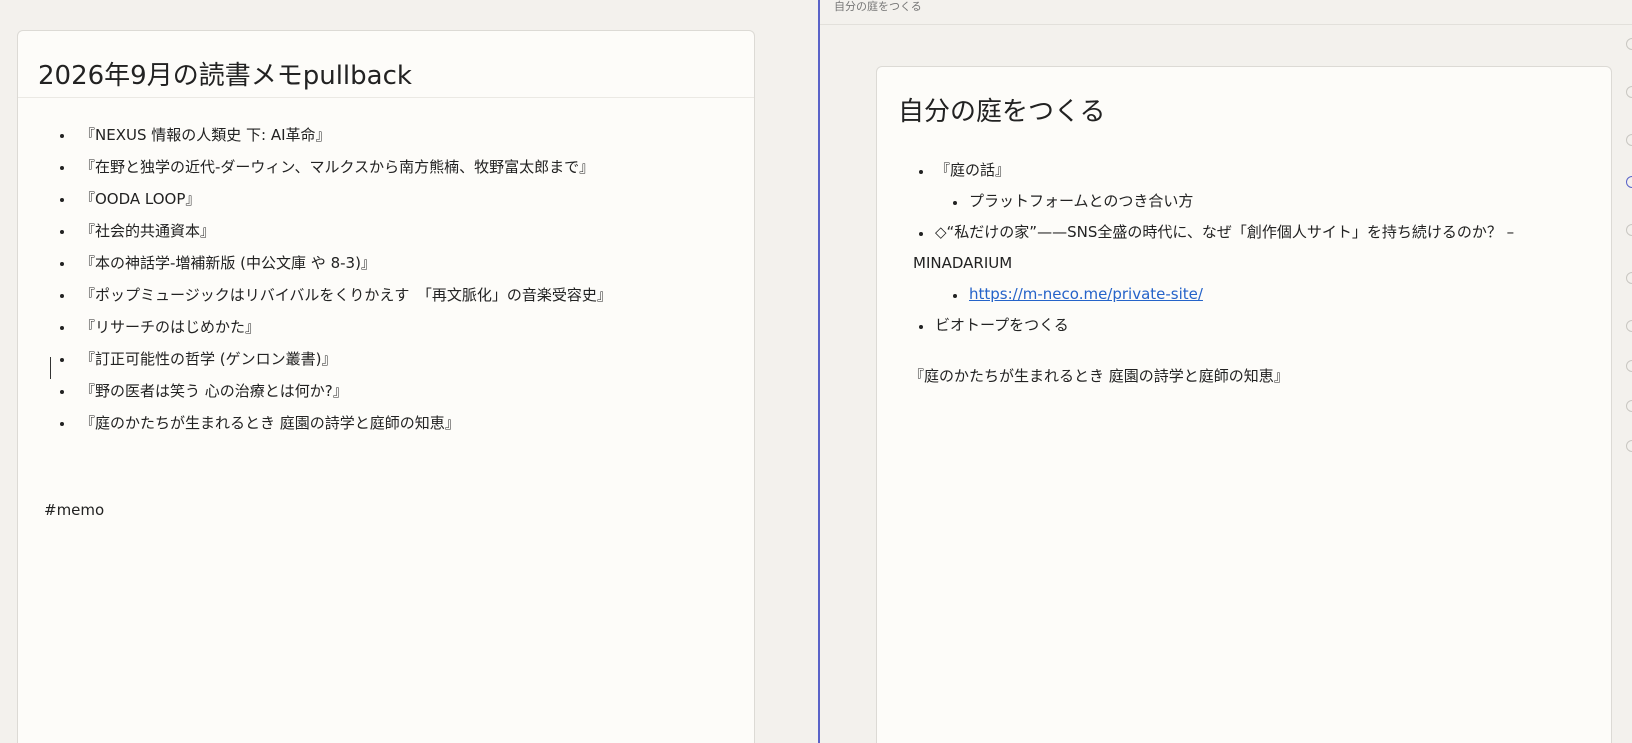 The width and height of the screenshot is (1632, 743). What do you see at coordinates (214, 391) in the screenshot?
I see `list-item-text: 『野の医者は笑う 心の治療とは何か?』` at bounding box center [214, 391].